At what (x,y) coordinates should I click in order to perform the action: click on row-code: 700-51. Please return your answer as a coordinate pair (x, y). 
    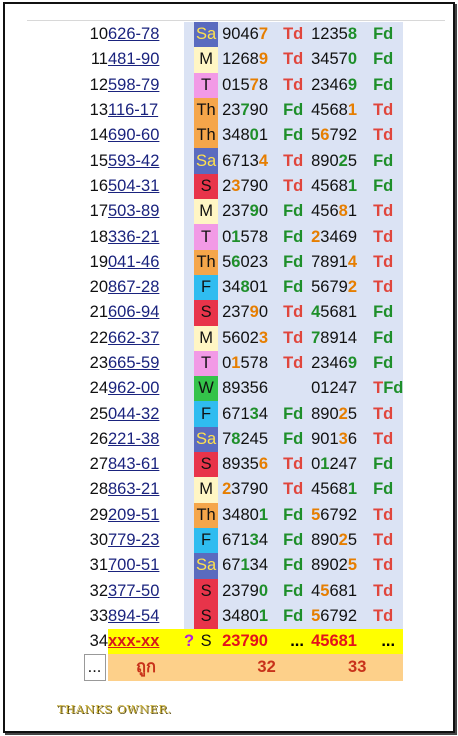
    Looking at the image, I should click on (146, 566).